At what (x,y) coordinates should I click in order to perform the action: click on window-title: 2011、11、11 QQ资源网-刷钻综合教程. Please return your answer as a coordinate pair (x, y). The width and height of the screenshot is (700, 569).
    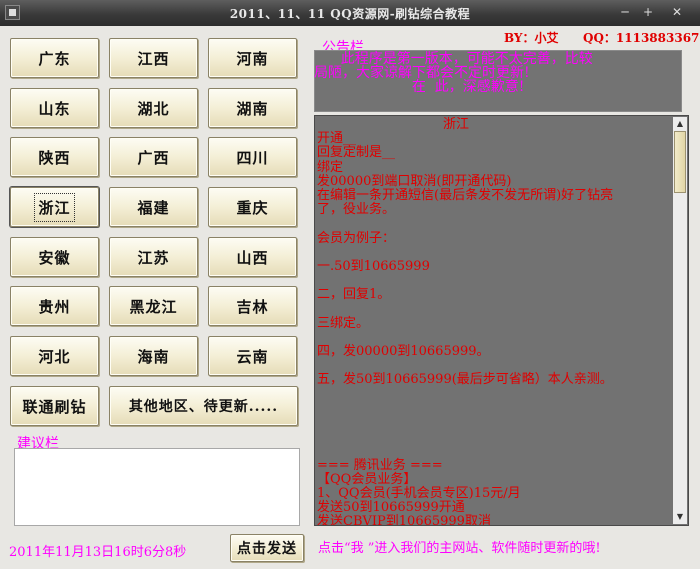
    Looking at the image, I should click on (350, 14).